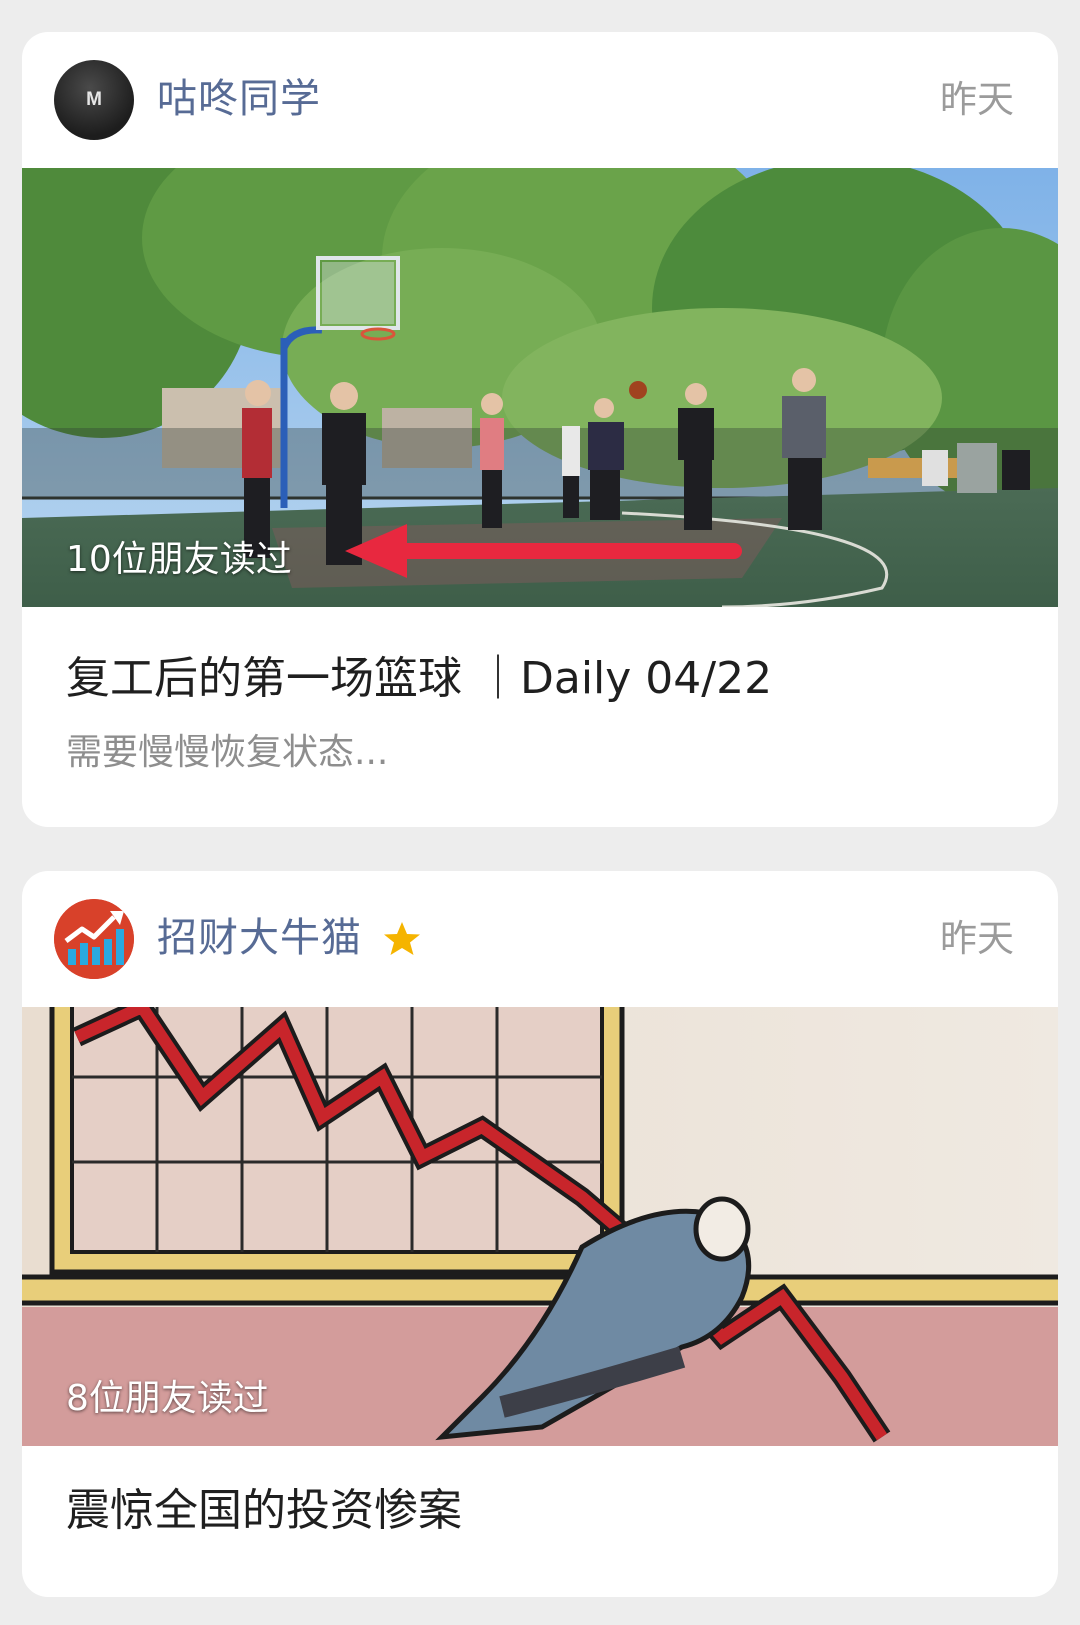 This screenshot has width=1080, height=1625. Describe the element at coordinates (259, 938) in the screenshot. I see `account-name: 招财大牛猫` at that location.